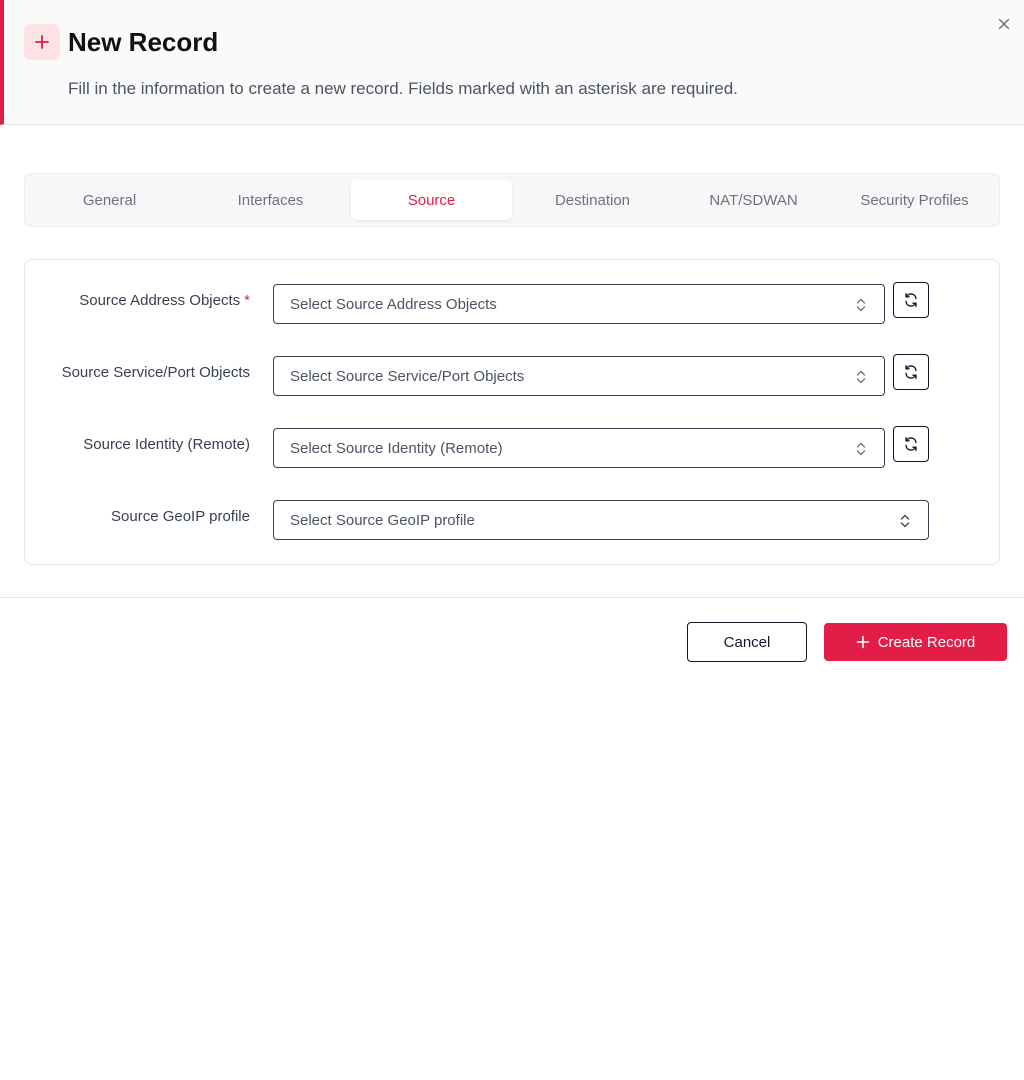  I want to click on field-label: Source Identity (Remote), so click(166, 444).